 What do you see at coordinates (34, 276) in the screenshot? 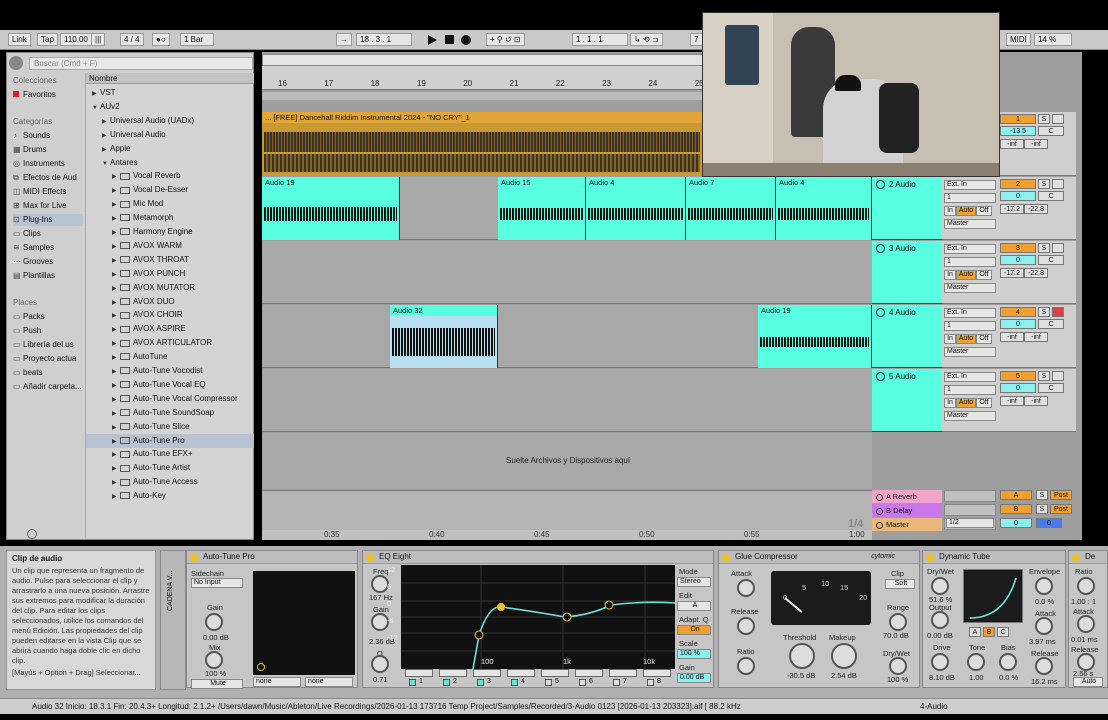
I see `category-item: ▤ Plantillas` at bounding box center [34, 276].